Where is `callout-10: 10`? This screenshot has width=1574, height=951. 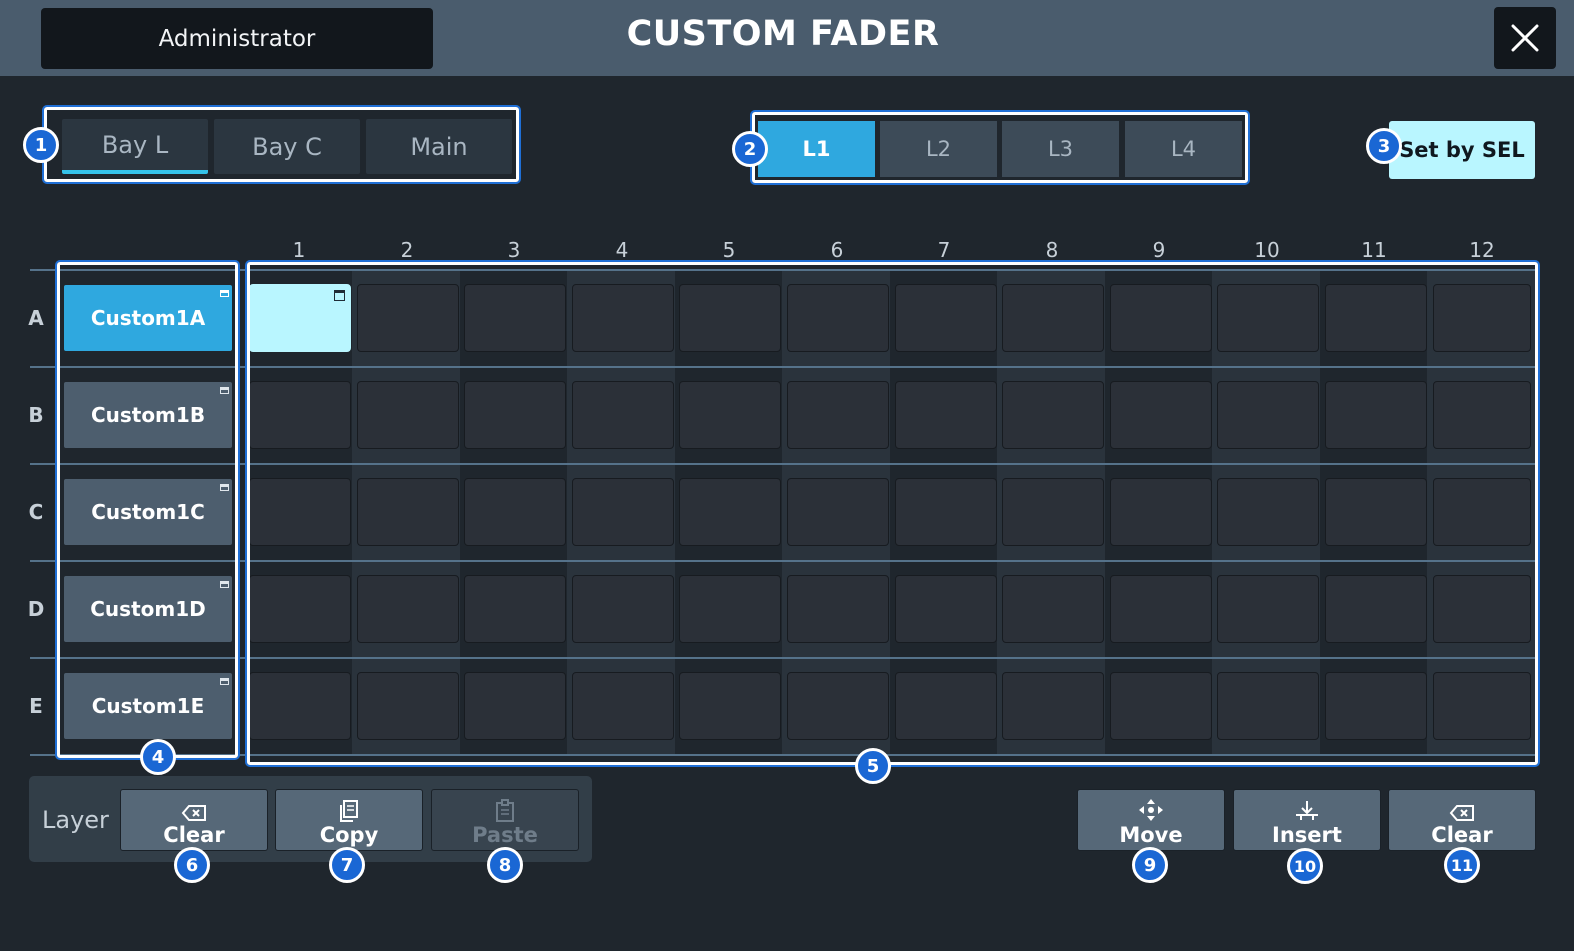
callout-10: 10 is located at coordinates (1305, 866).